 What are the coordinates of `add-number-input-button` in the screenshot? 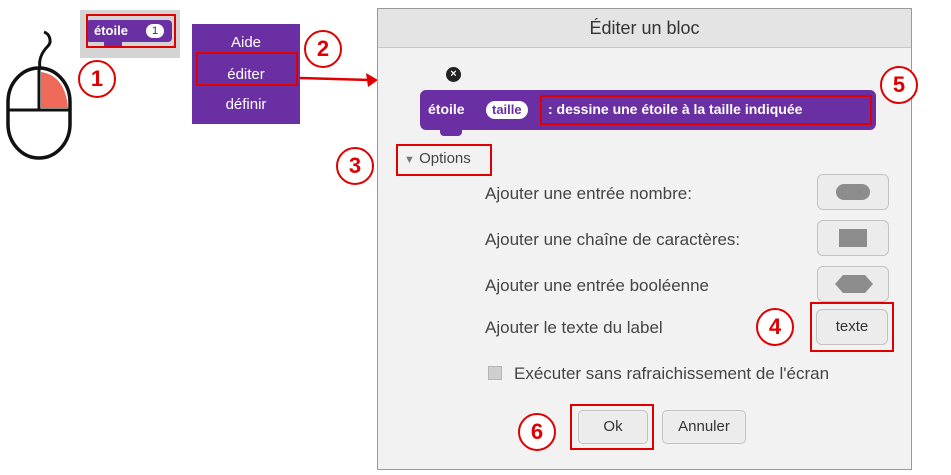 It's located at (853, 192).